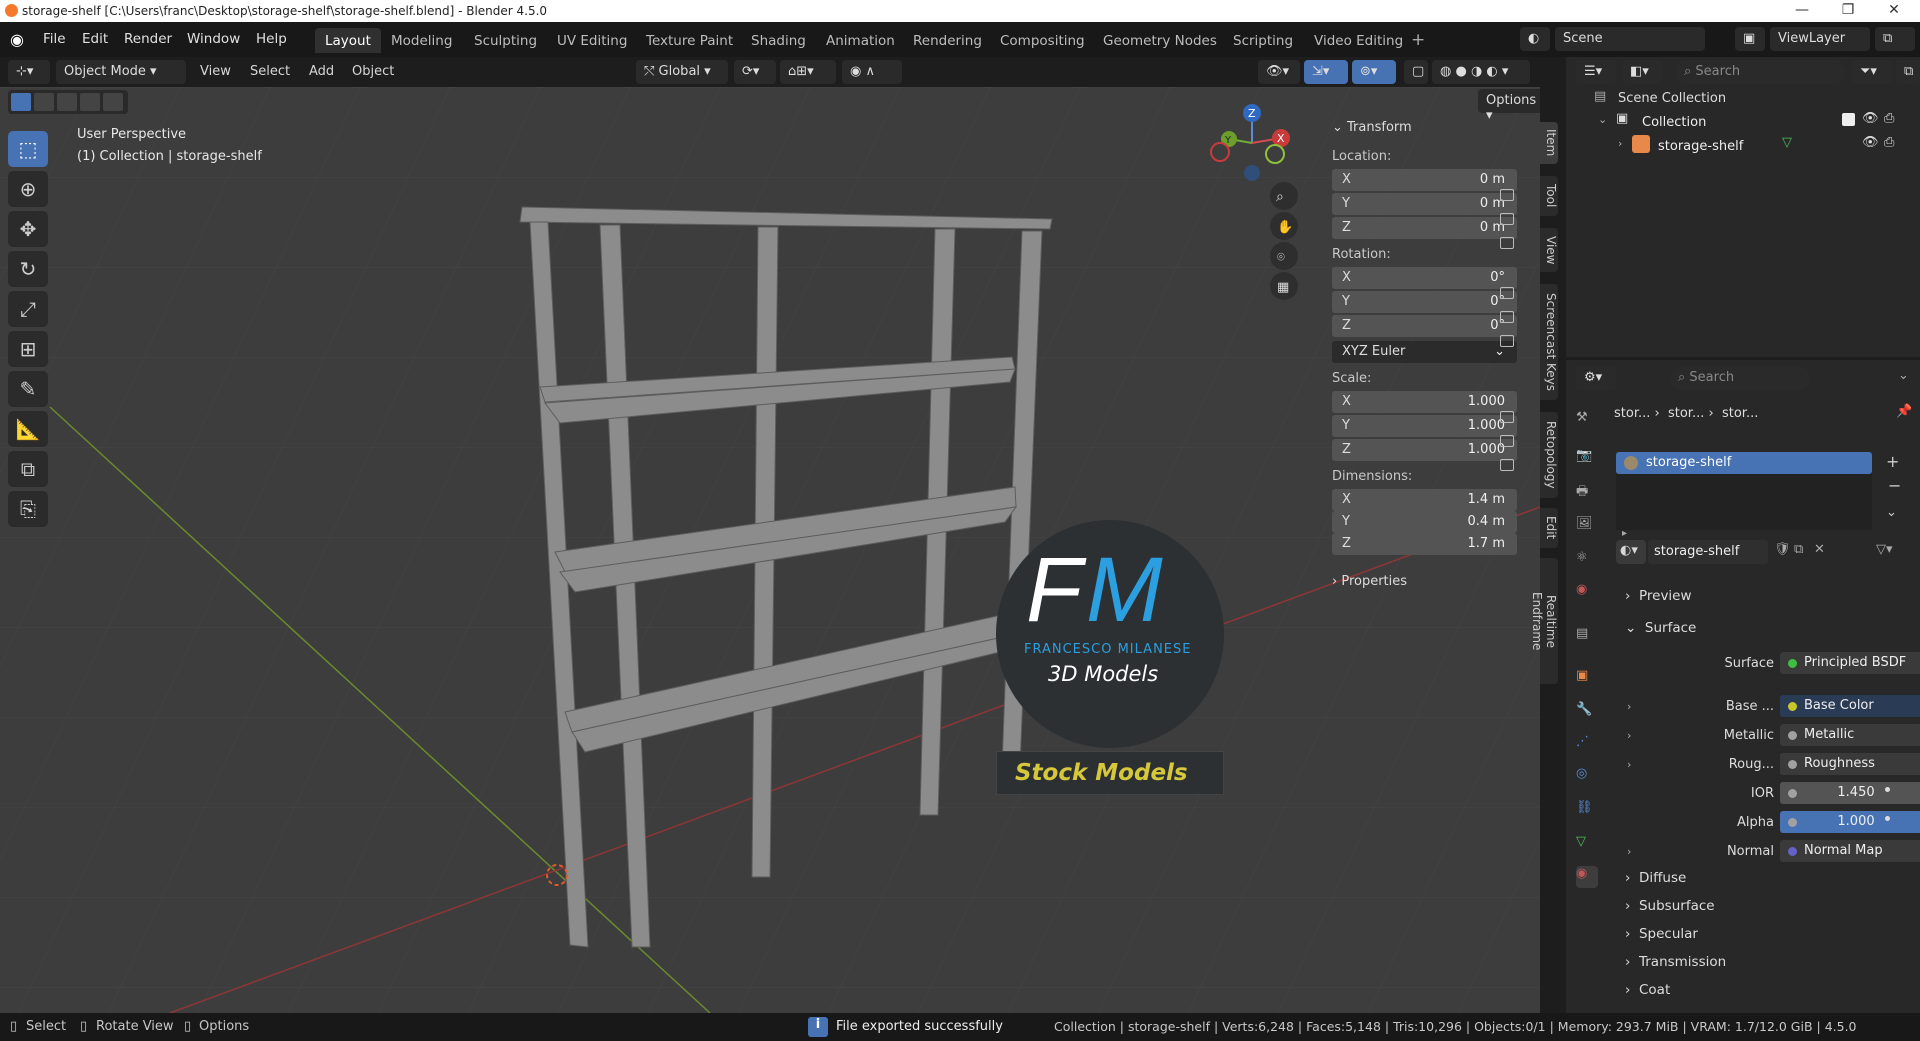 Image resolution: width=1920 pixels, height=1041 pixels. Describe the element at coordinates (1587, 713) in the screenshot. I see `modifier-tab-icon: 🔧` at that location.